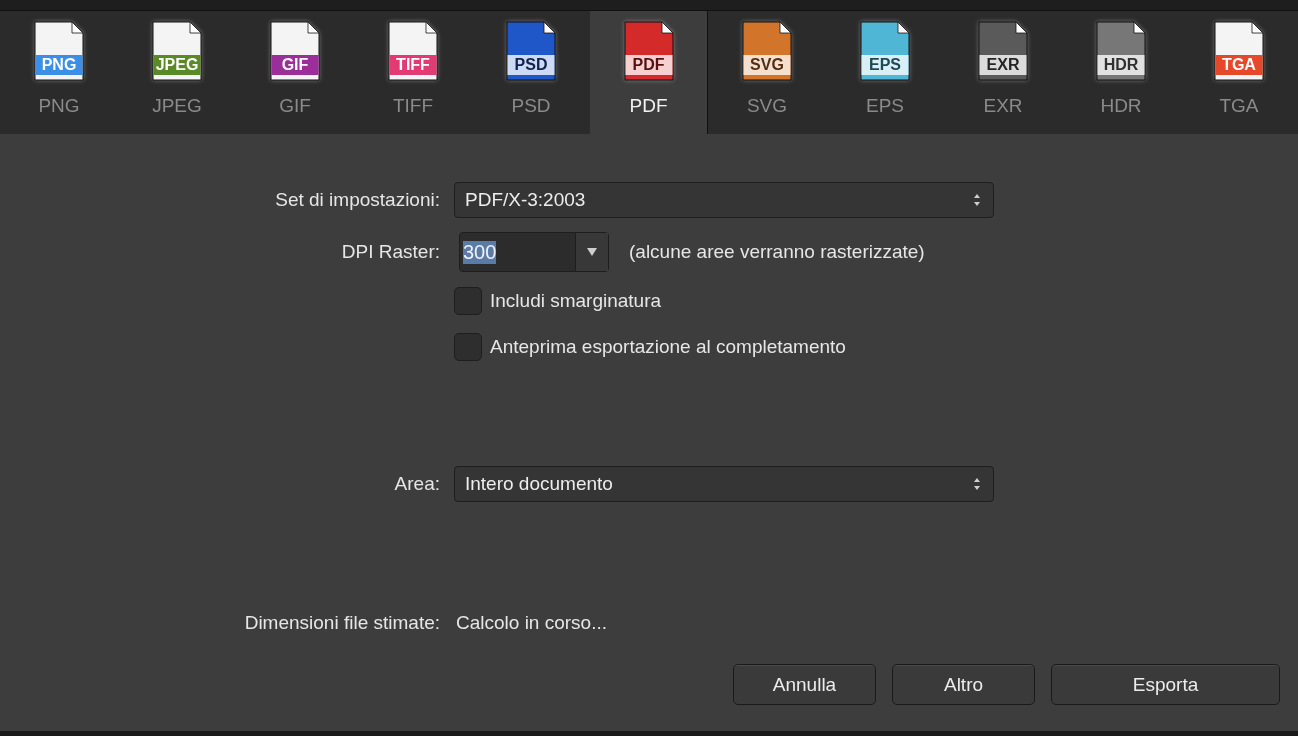  Describe the element at coordinates (804, 684) in the screenshot. I see `dialog-button: Annulla` at that location.